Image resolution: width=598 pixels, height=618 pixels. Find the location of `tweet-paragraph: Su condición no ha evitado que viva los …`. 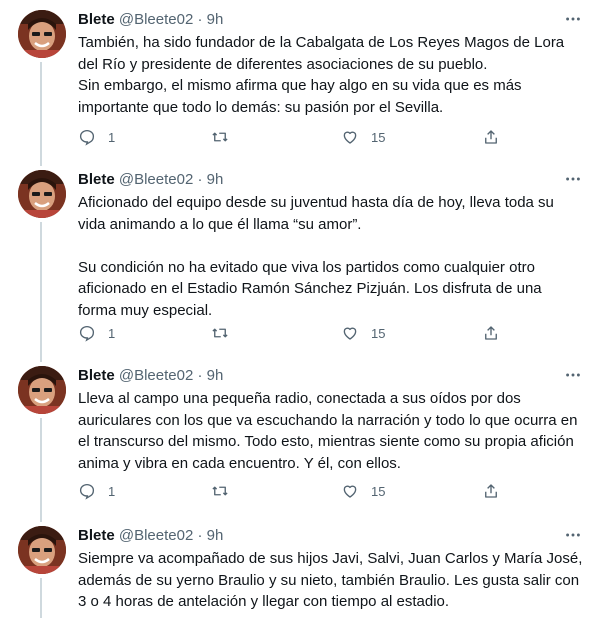

tweet-paragraph: Su condición no ha evitado que viva los … is located at coordinates (310, 288).